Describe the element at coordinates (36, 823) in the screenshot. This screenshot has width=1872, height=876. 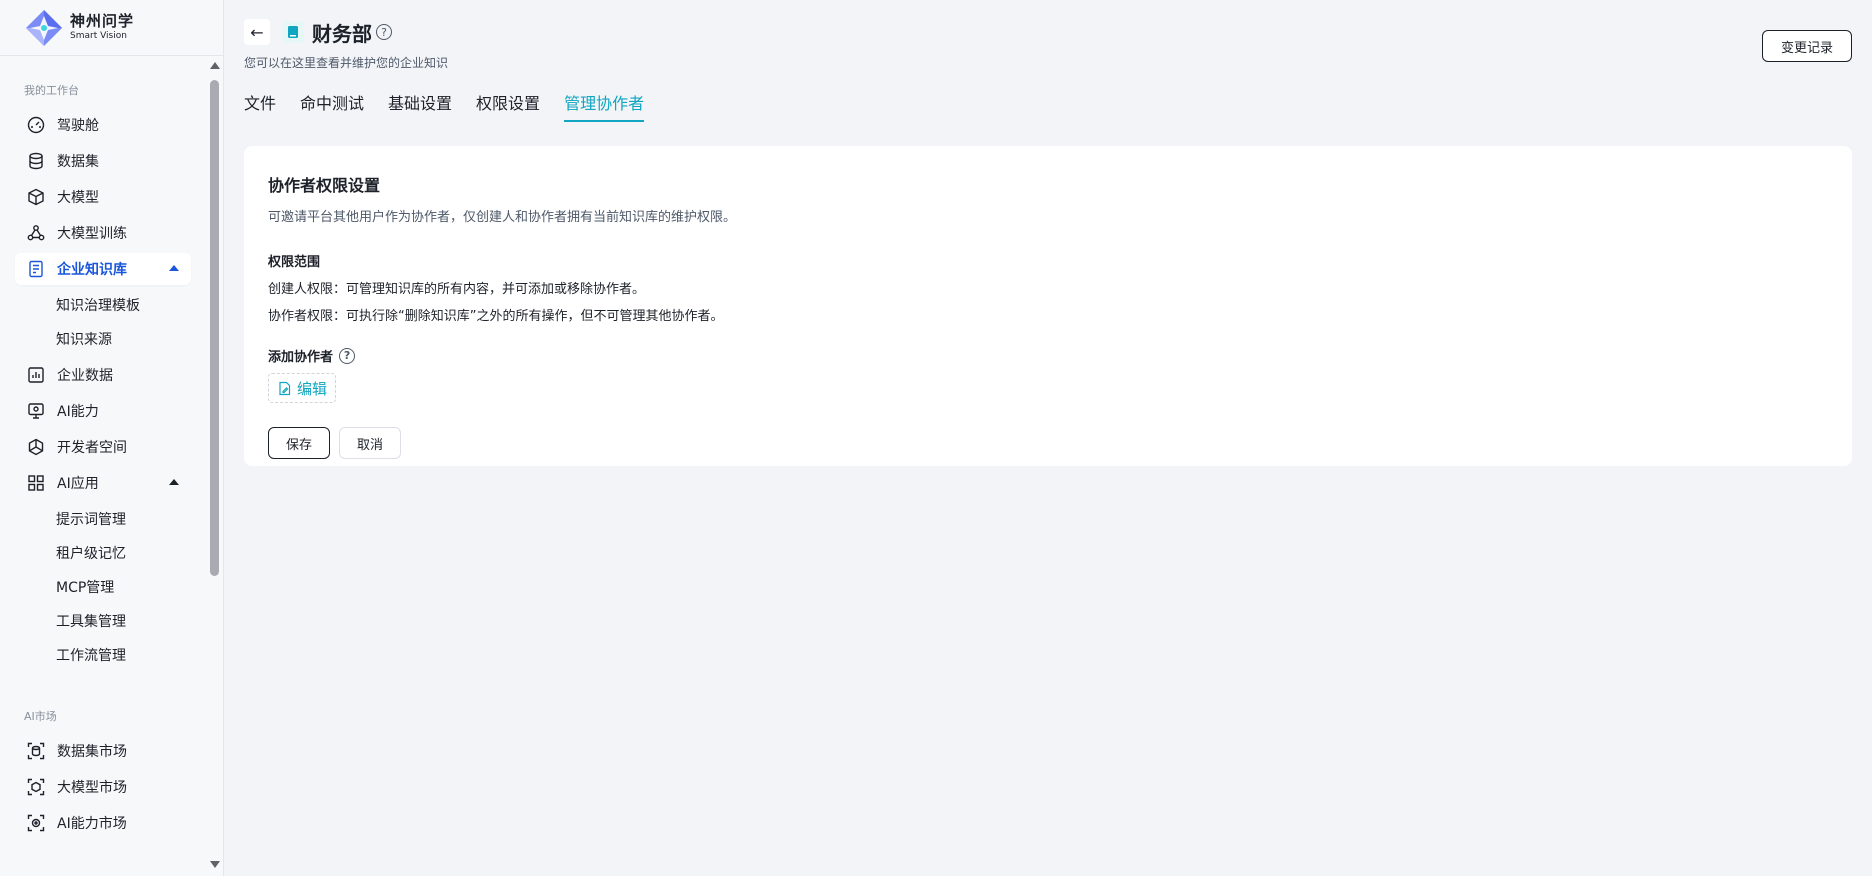
I see `scan-target-icon` at that location.